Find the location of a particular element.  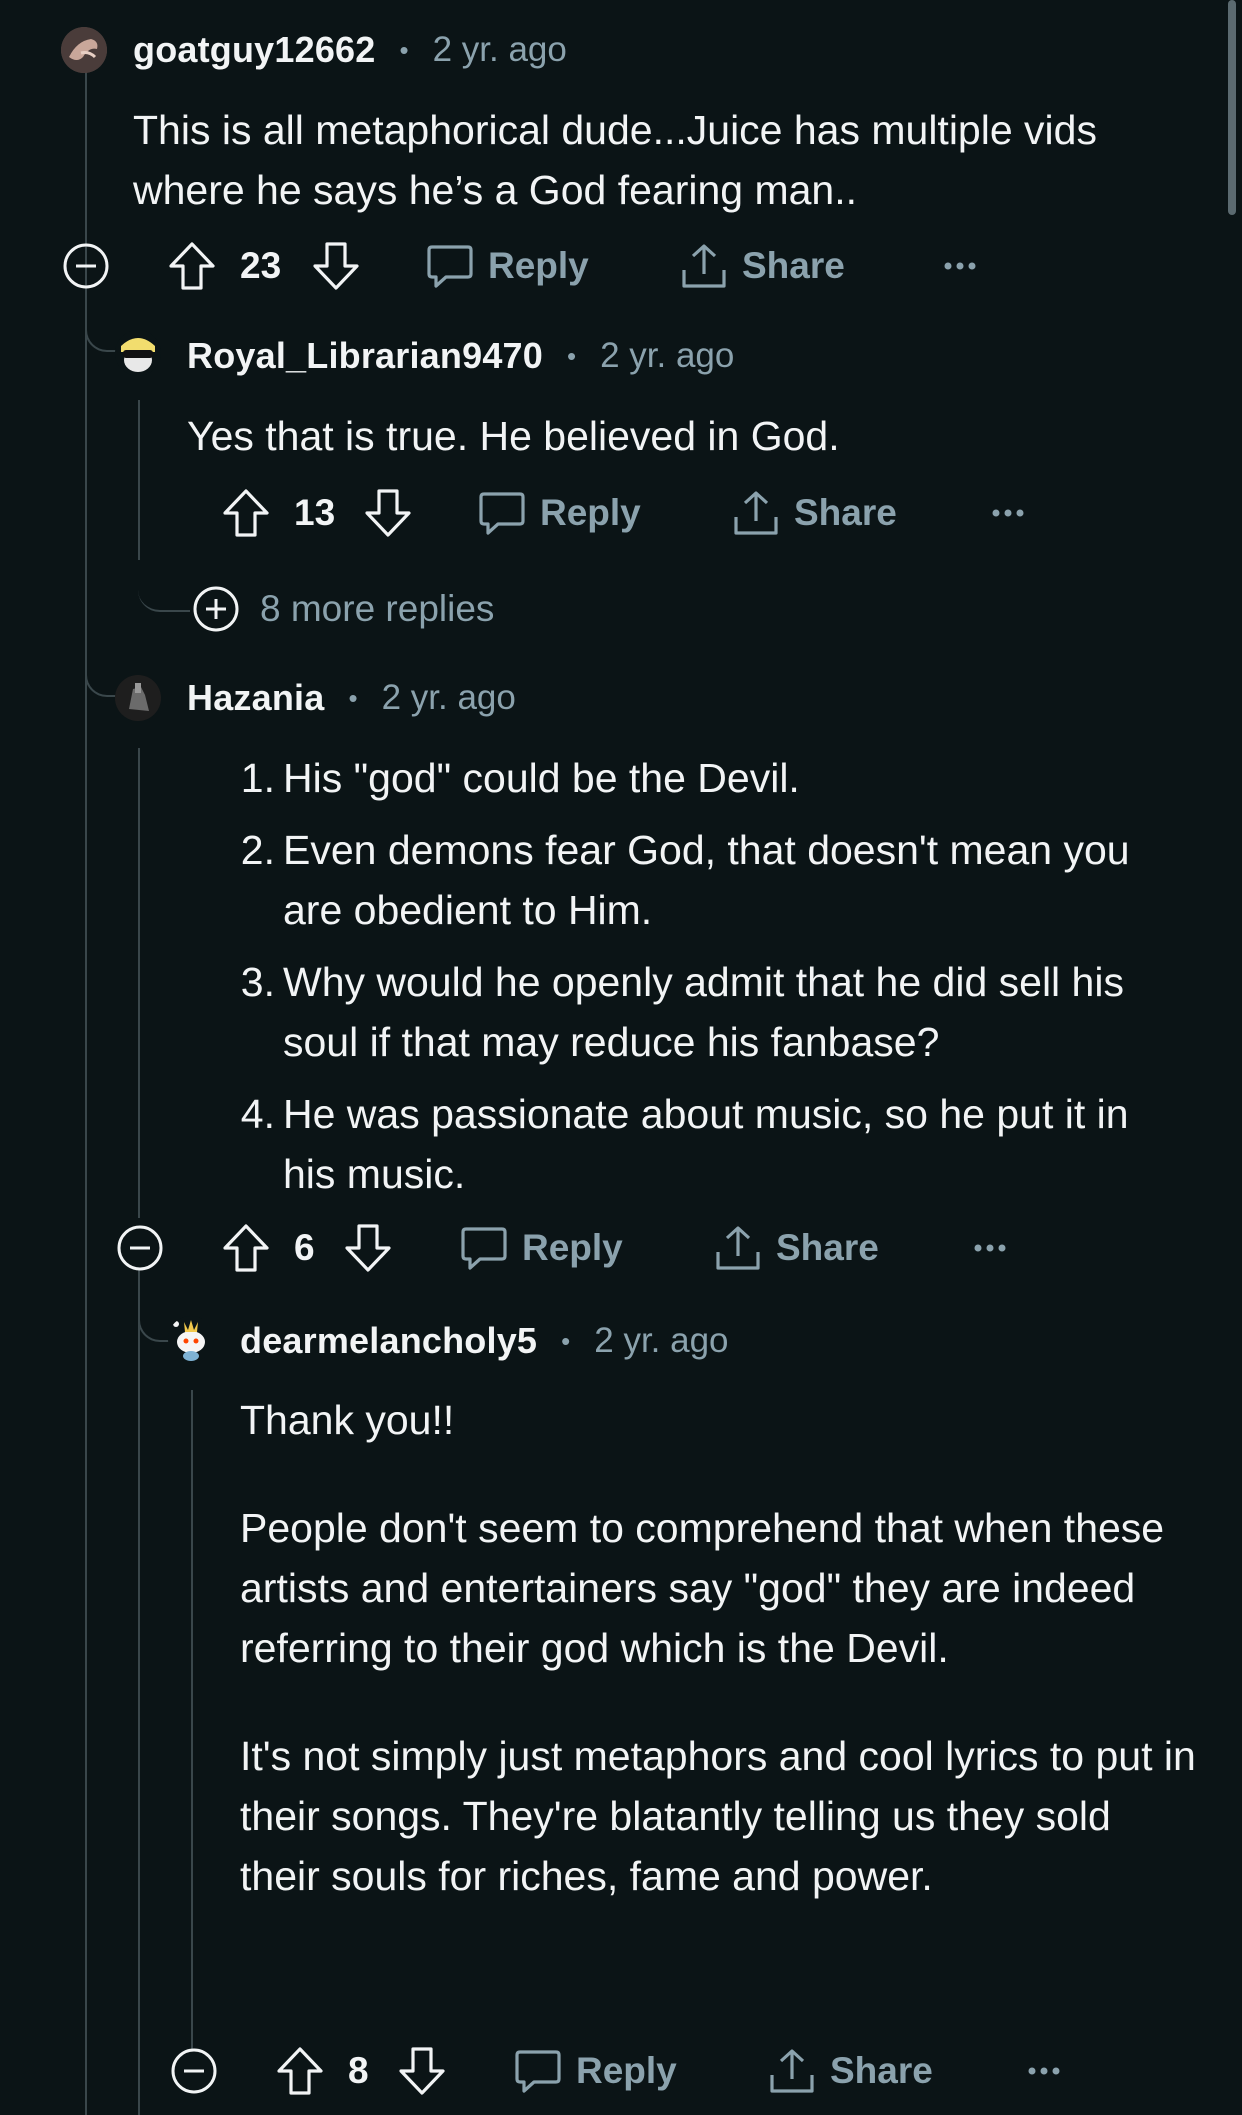

comment-actions: 6 Reply Share is located at coordinates (621, 1248).